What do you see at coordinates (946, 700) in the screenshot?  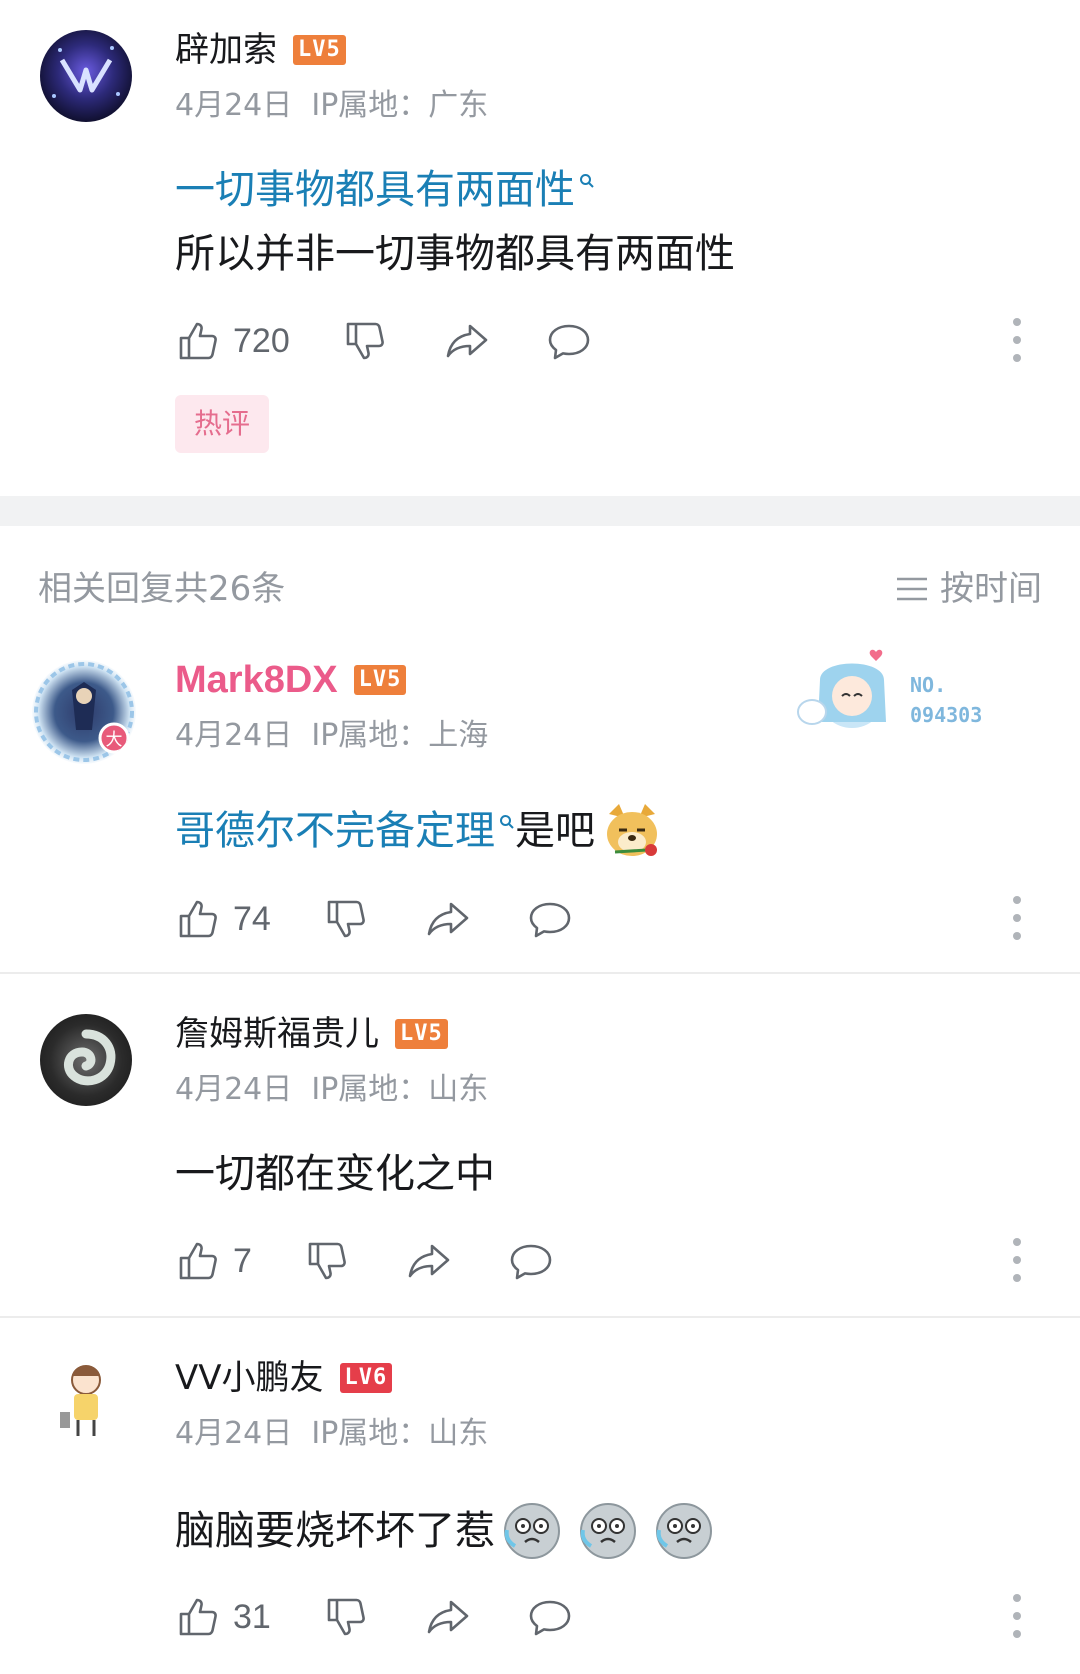 I see `fan-card-number: NO. 094303` at bounding box center [946, 700].